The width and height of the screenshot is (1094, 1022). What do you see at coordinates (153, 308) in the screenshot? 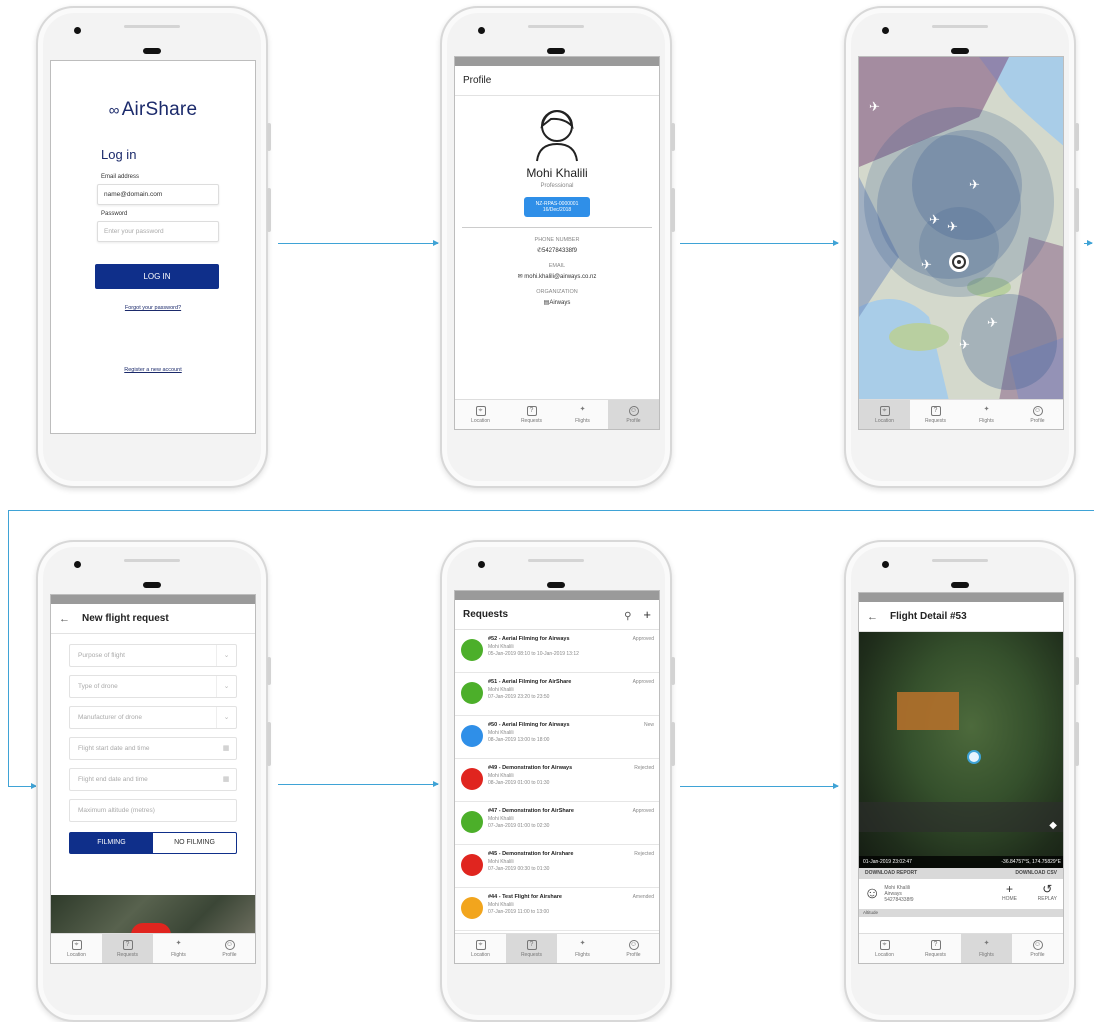
I see `forgot-password-link: Forgot your password?` at bounding box center [153, 308].